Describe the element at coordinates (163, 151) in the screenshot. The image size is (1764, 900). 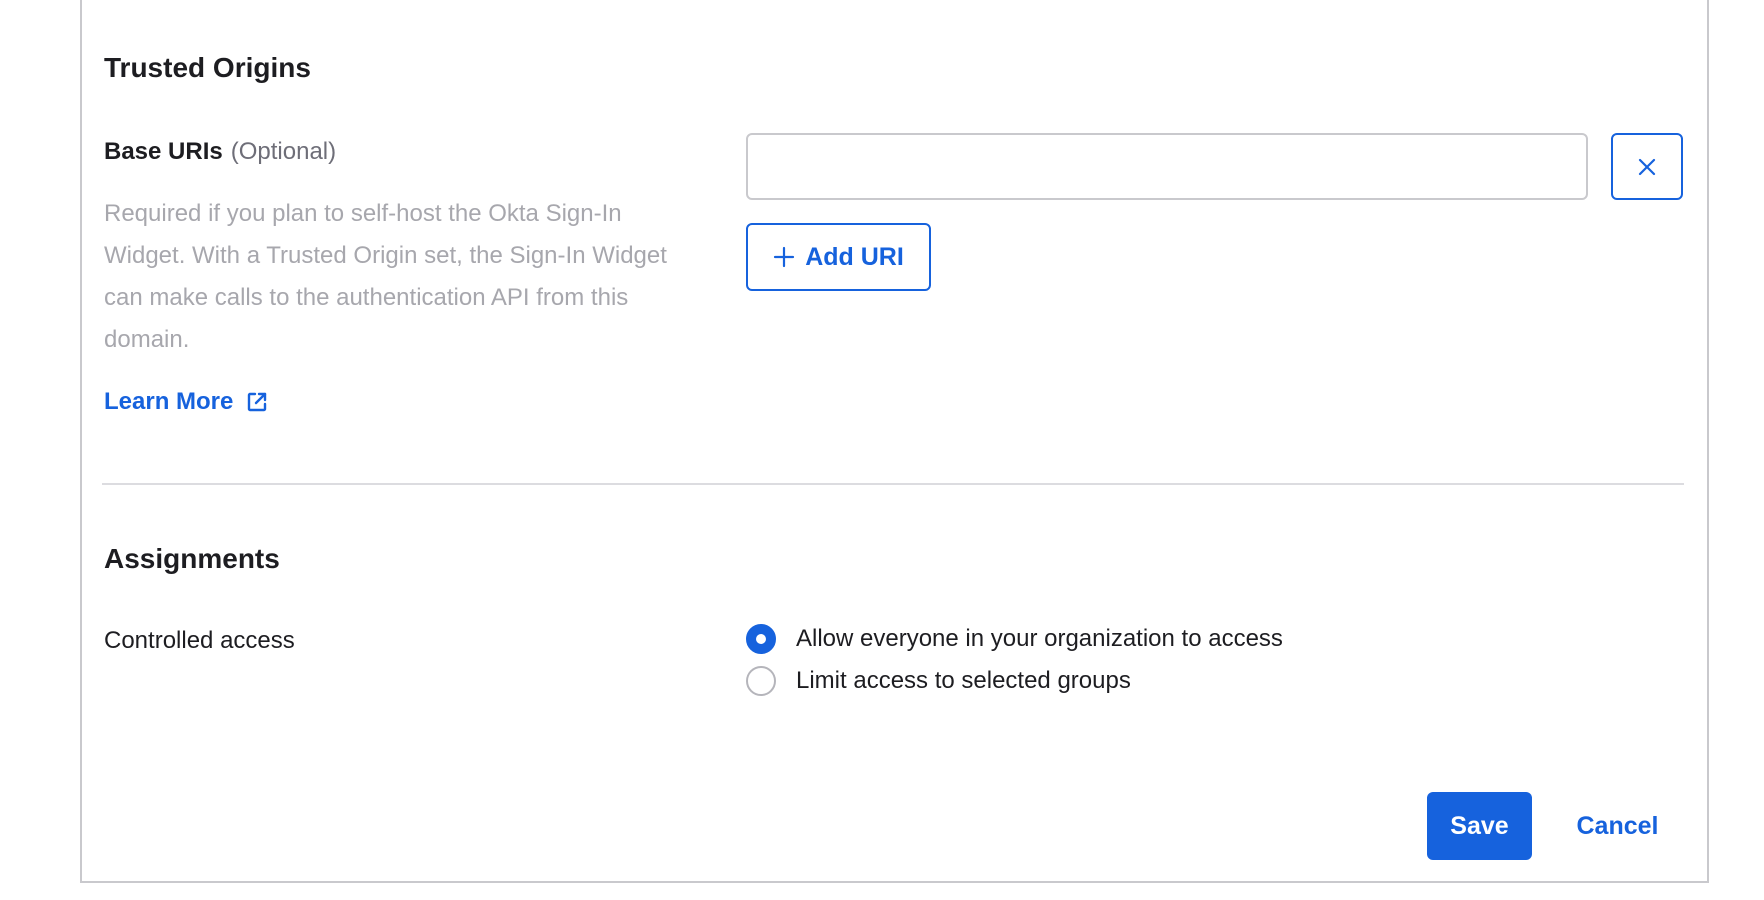
I see `base-uris-label-text: Base URIs` at that location.